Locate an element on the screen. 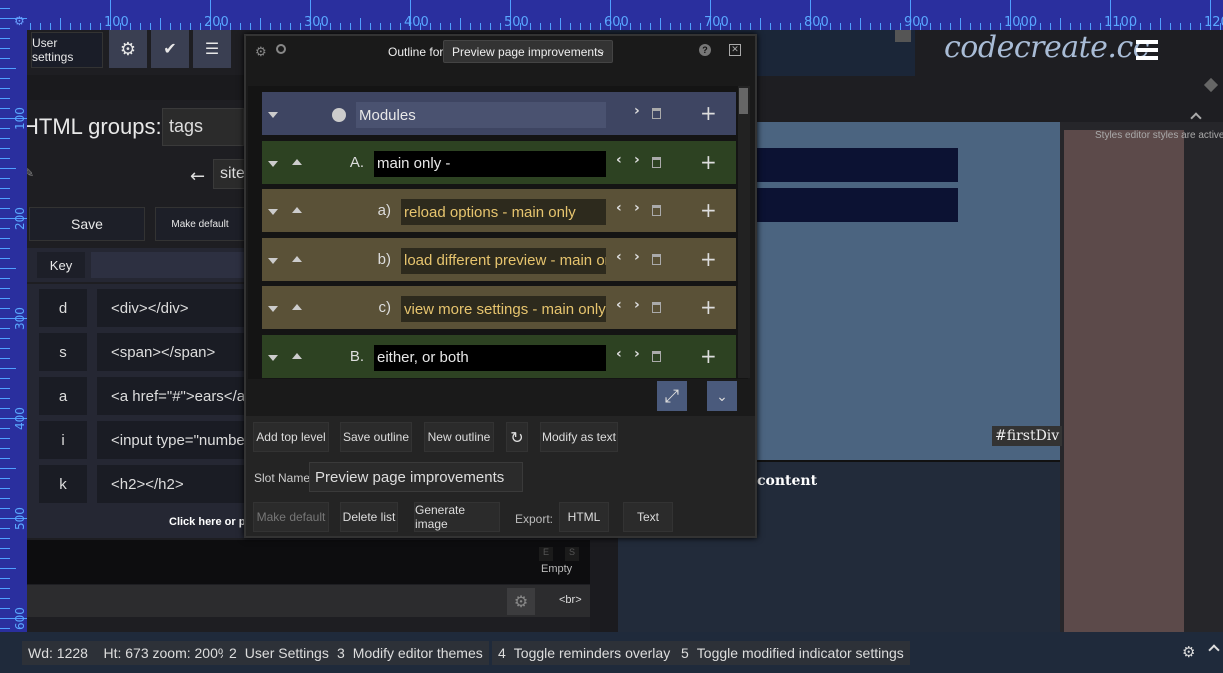 The width and height of the screenshot is (1223, 673). table-row-value: <span></span> is located at coordinates (172, 352).